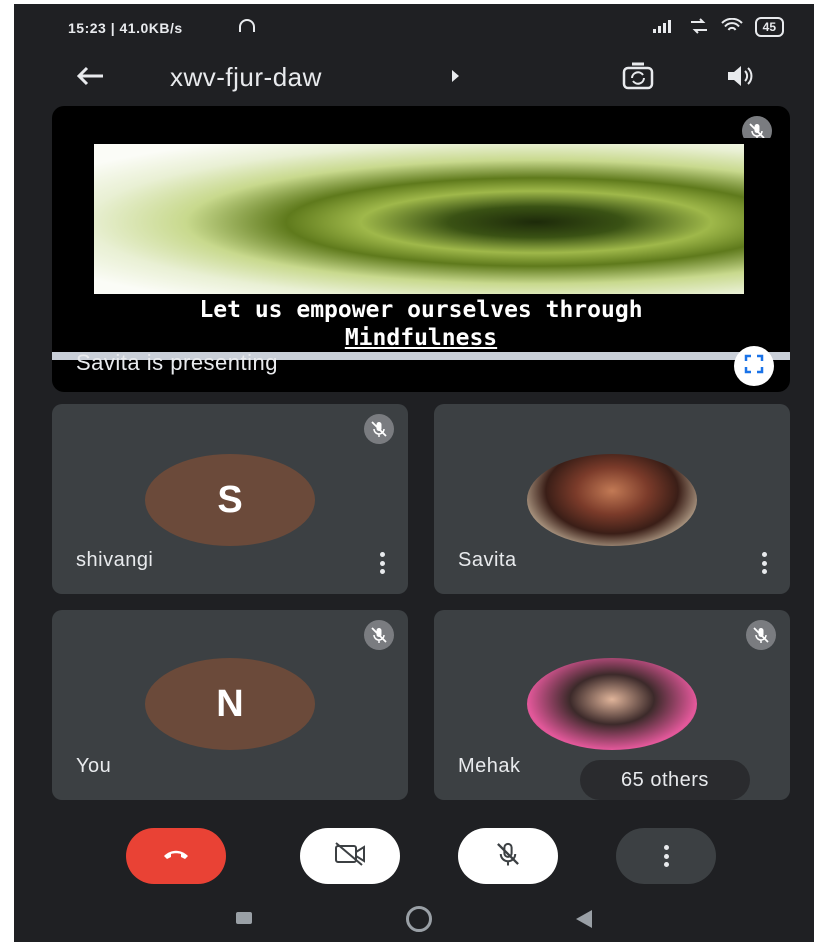 This screenshot has width=826, height=946. I want to click on participant-name: You, so click(94, 766).